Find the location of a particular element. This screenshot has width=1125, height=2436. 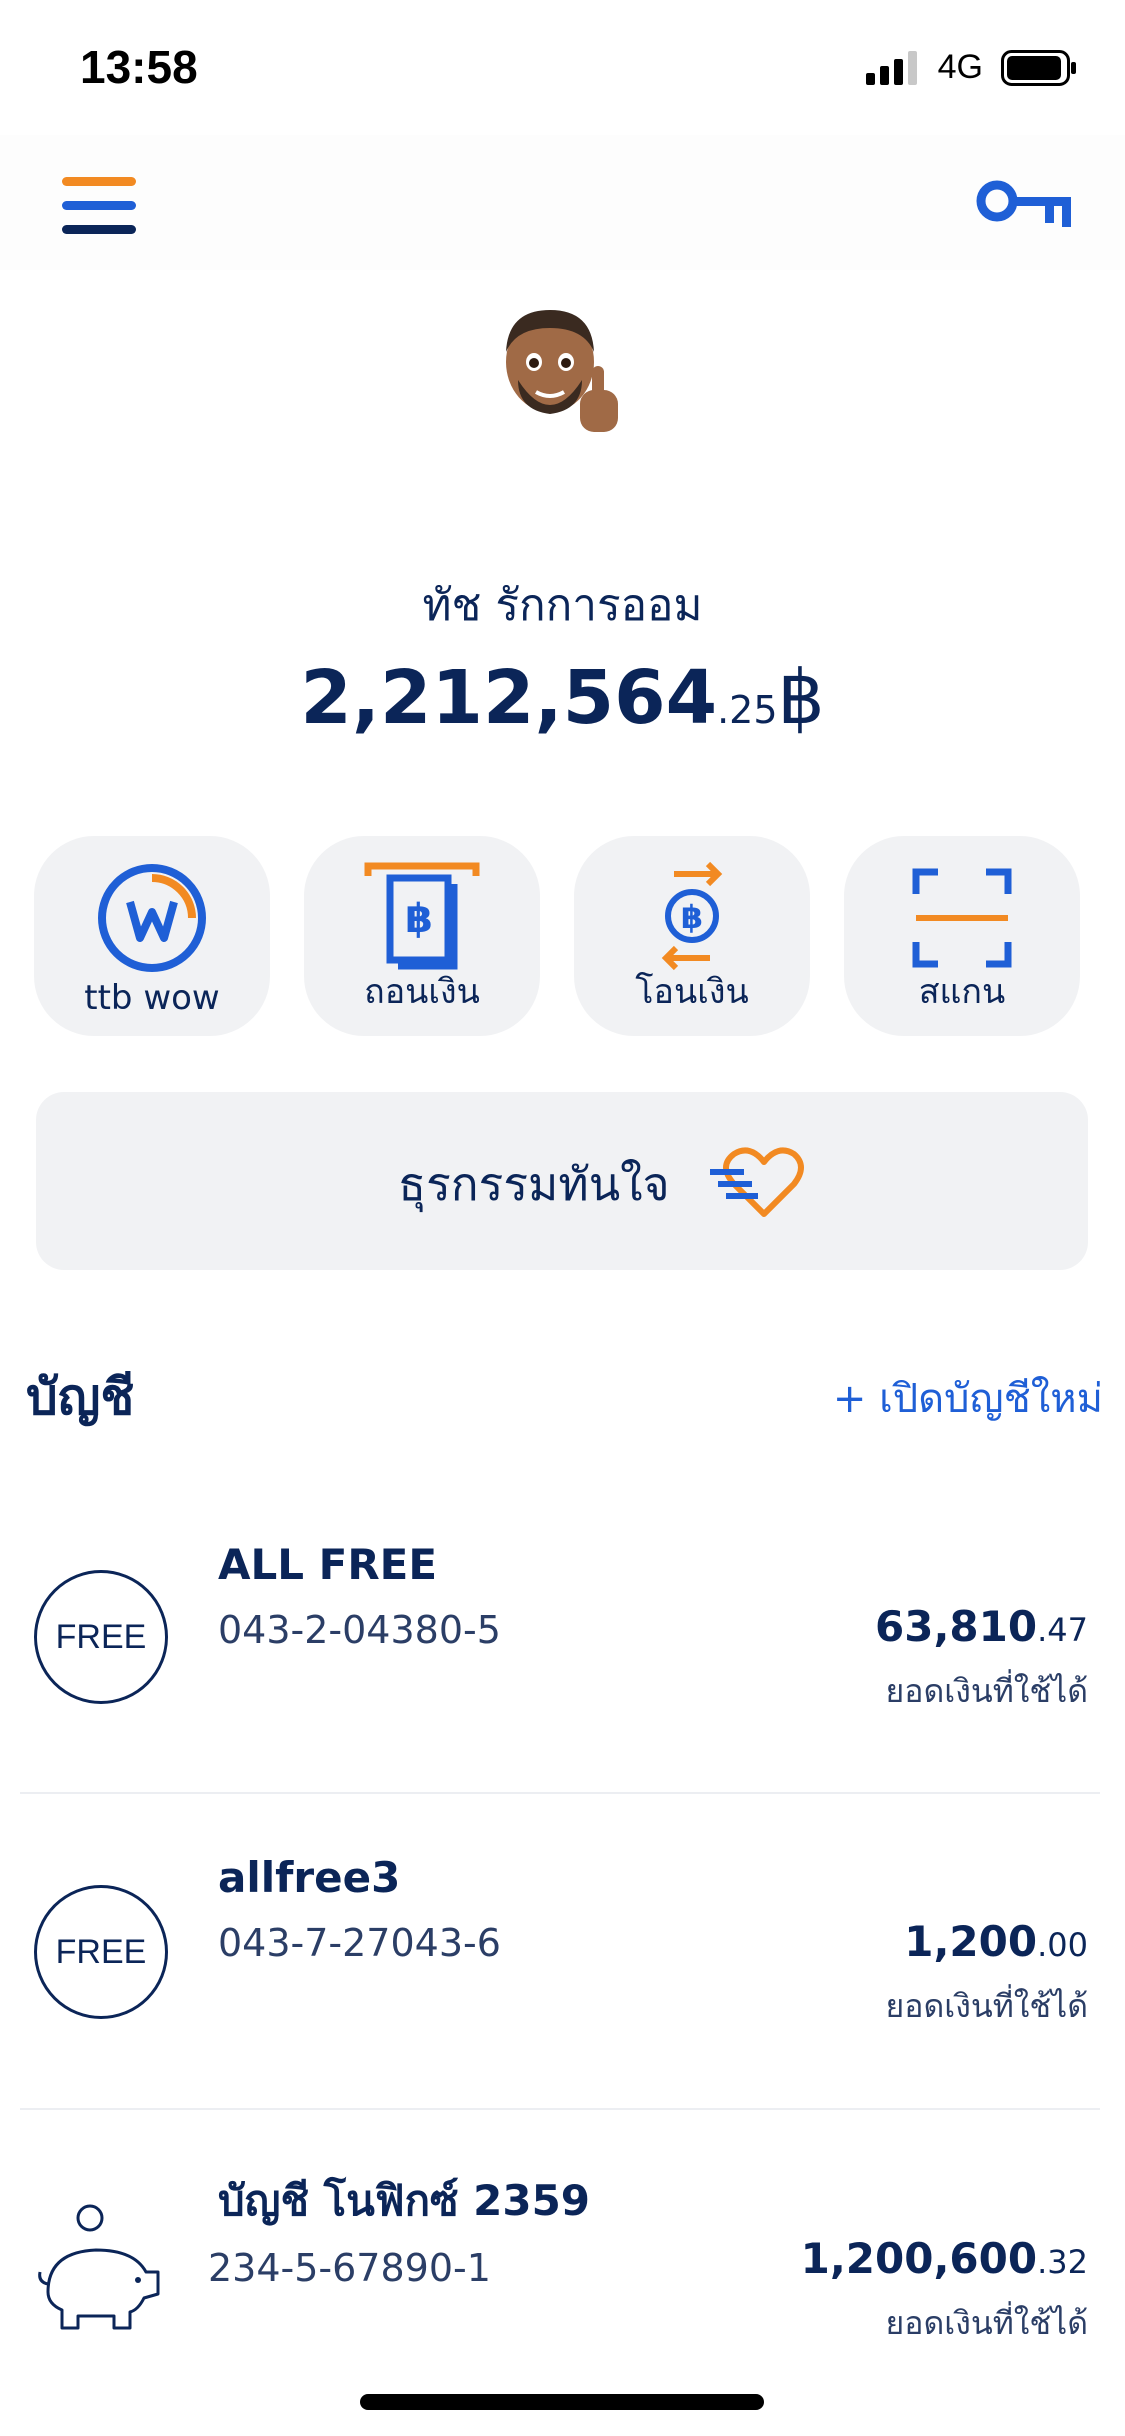

account-number: 043-2-04380-5 is located at coordinates (359, 1630).